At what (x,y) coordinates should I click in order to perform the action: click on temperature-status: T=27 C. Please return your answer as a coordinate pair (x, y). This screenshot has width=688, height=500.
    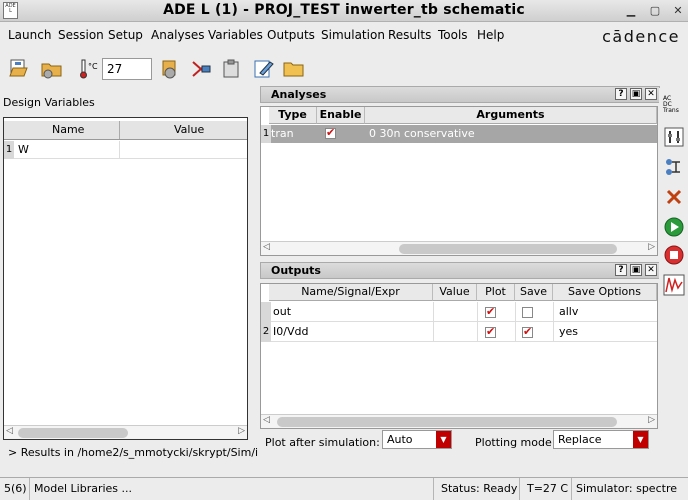
    Looking at the image, I should click on (546, 489).